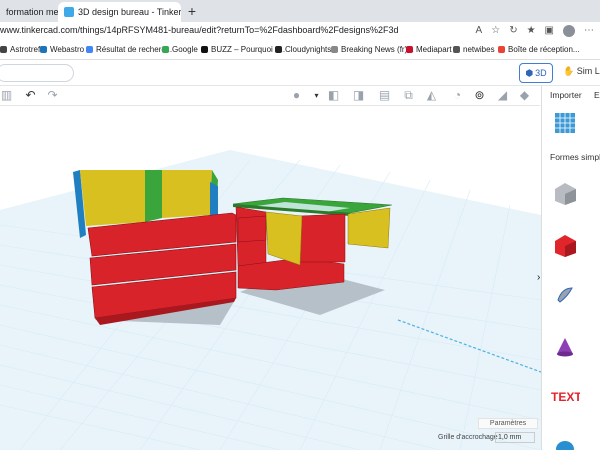  Describe the element at coordinates (69, 12) in the screenshot. I see `tinkercad-favicon-icon` at that location.